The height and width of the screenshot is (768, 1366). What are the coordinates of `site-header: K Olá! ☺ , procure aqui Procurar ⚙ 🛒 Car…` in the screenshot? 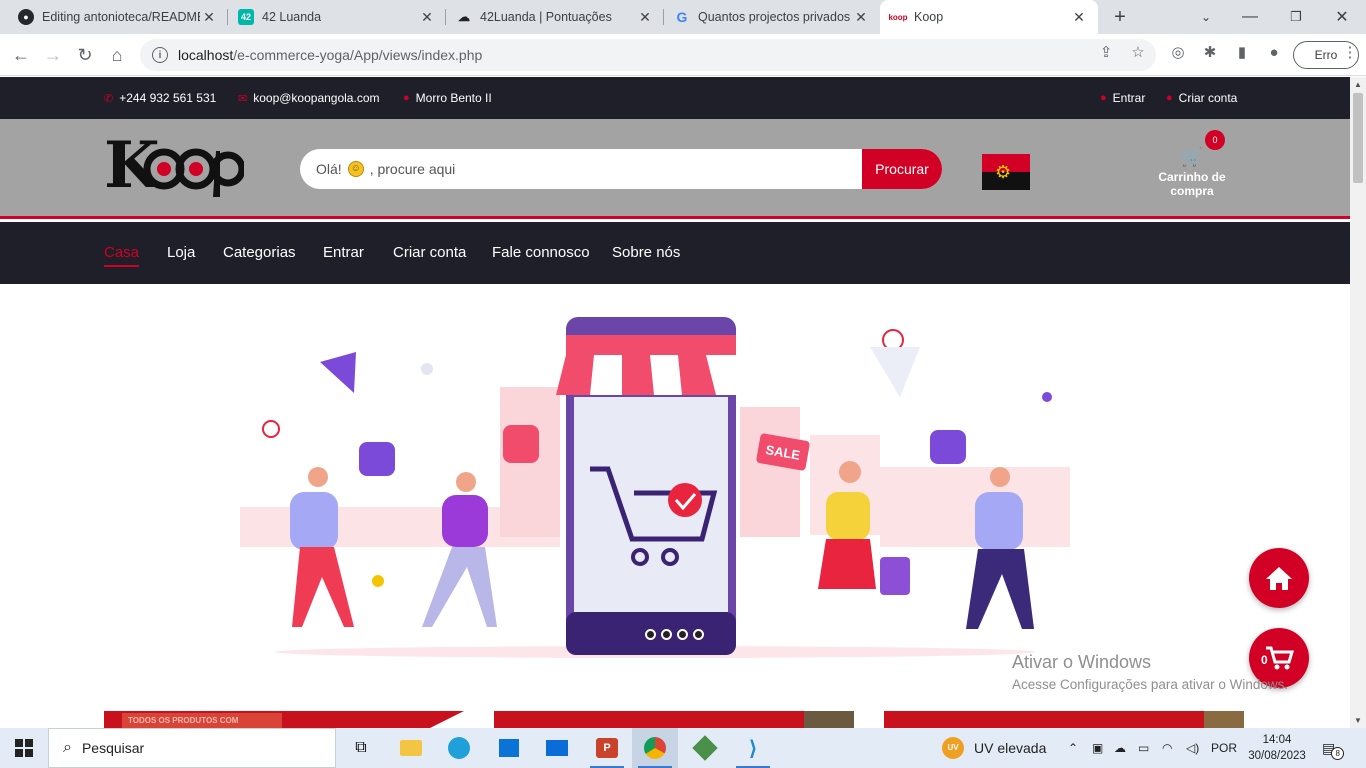 It's located at (675, 169).